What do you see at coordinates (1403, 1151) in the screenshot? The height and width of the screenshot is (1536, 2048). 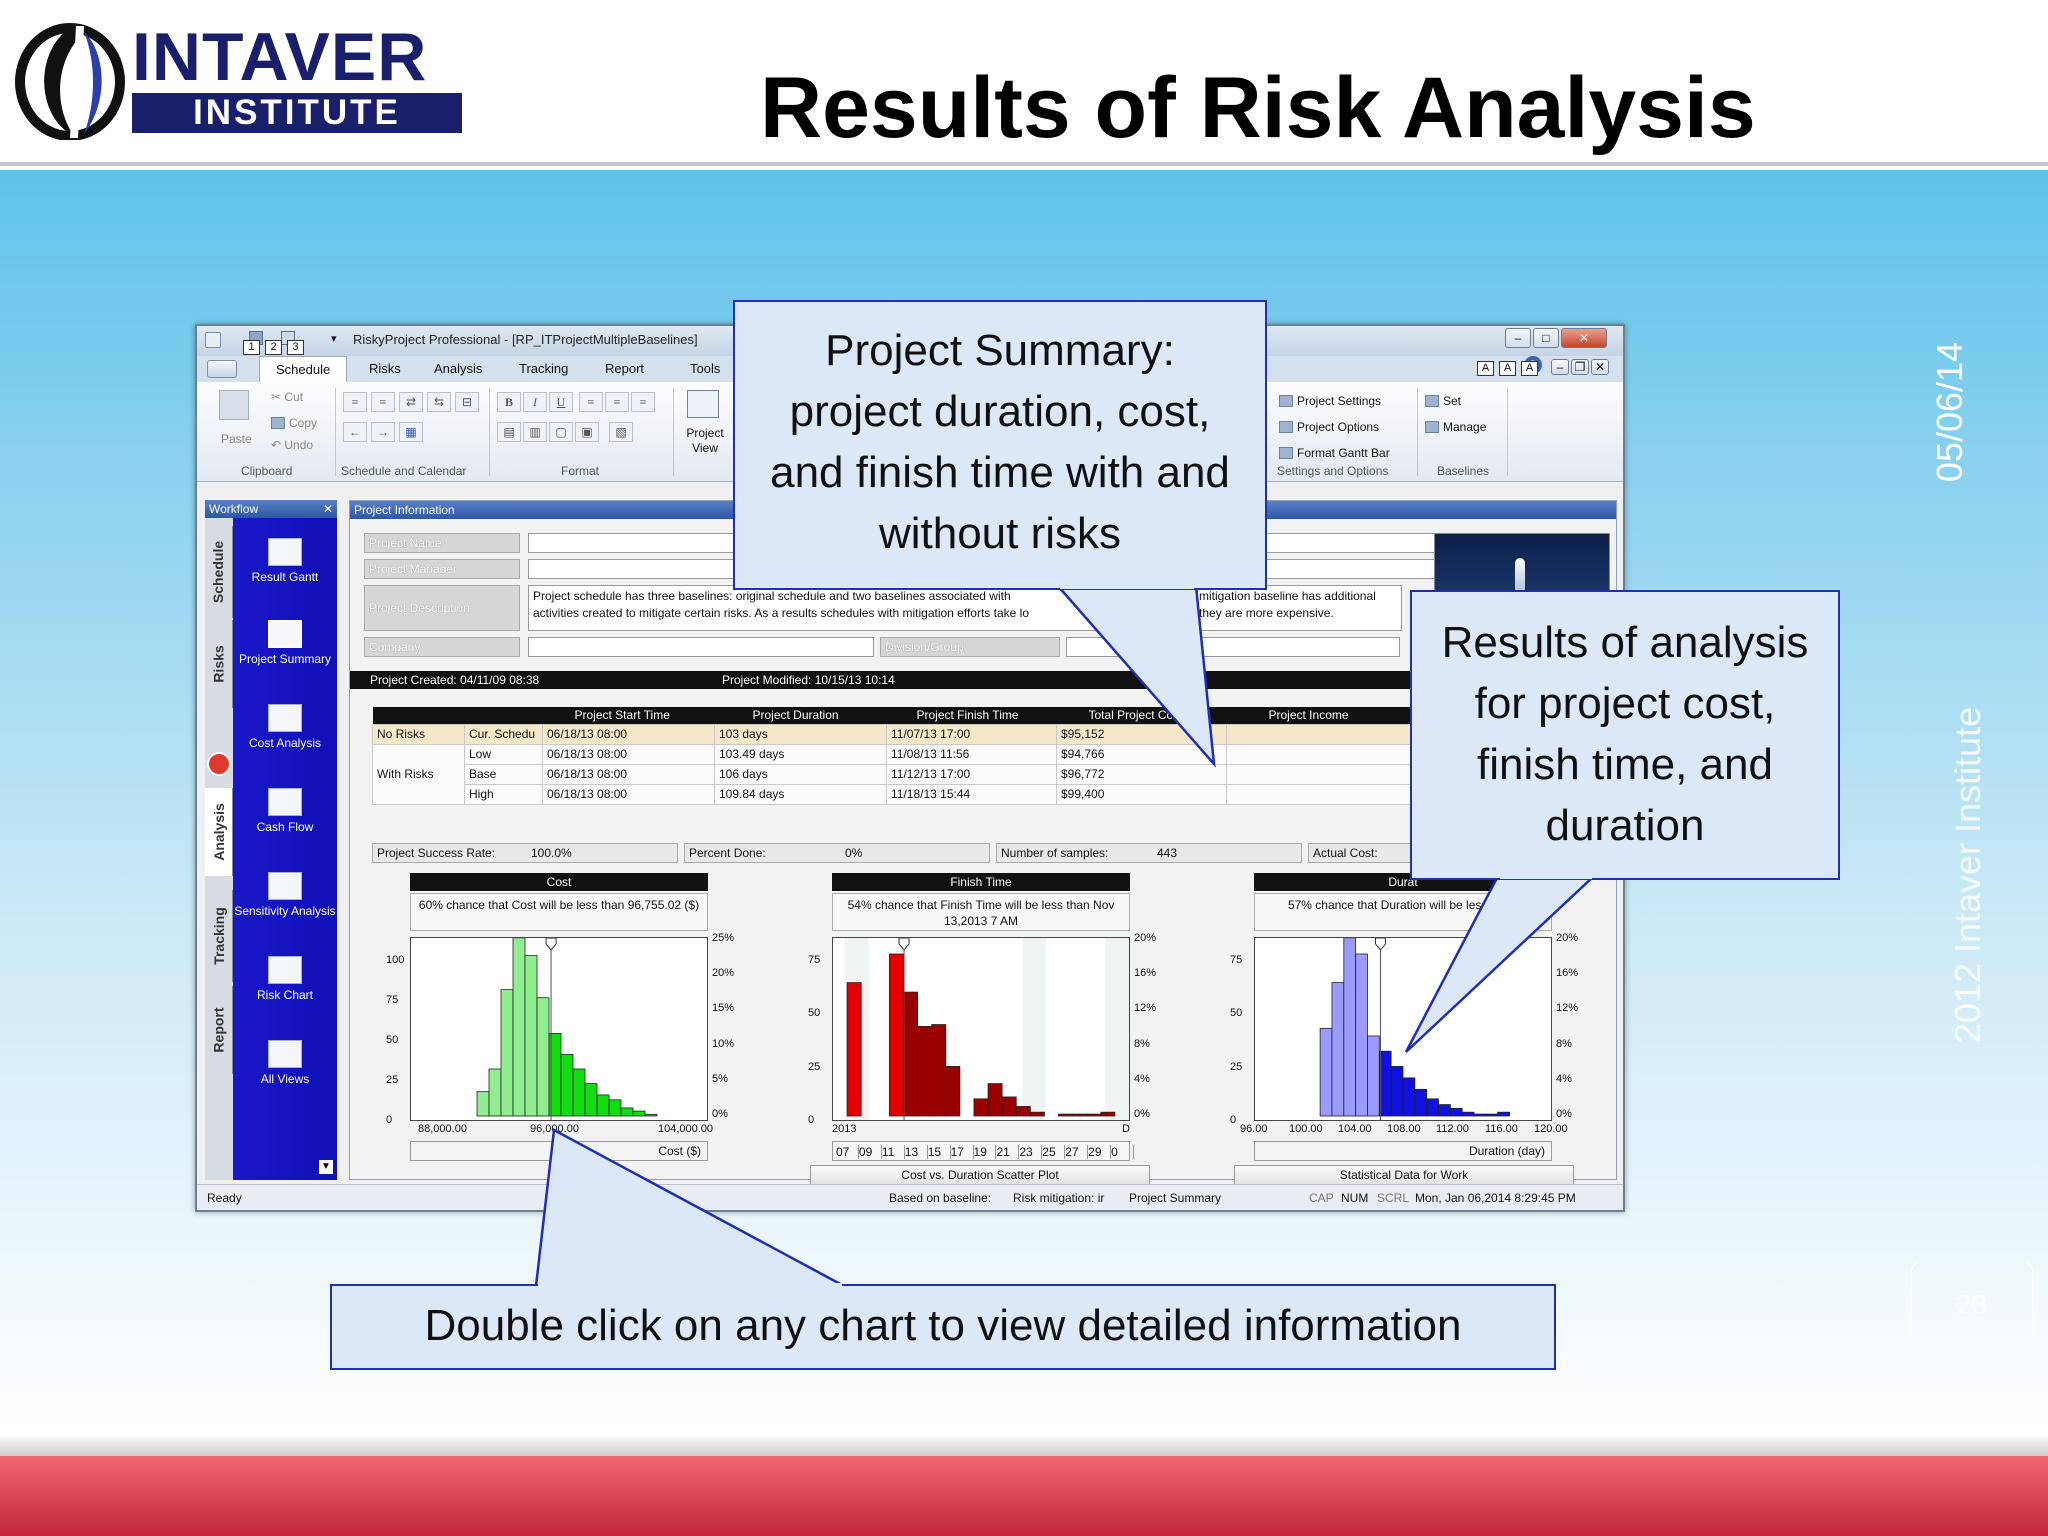 I see `duration-axis-label: Duration (day)` at bounding box center [1403, 1151].